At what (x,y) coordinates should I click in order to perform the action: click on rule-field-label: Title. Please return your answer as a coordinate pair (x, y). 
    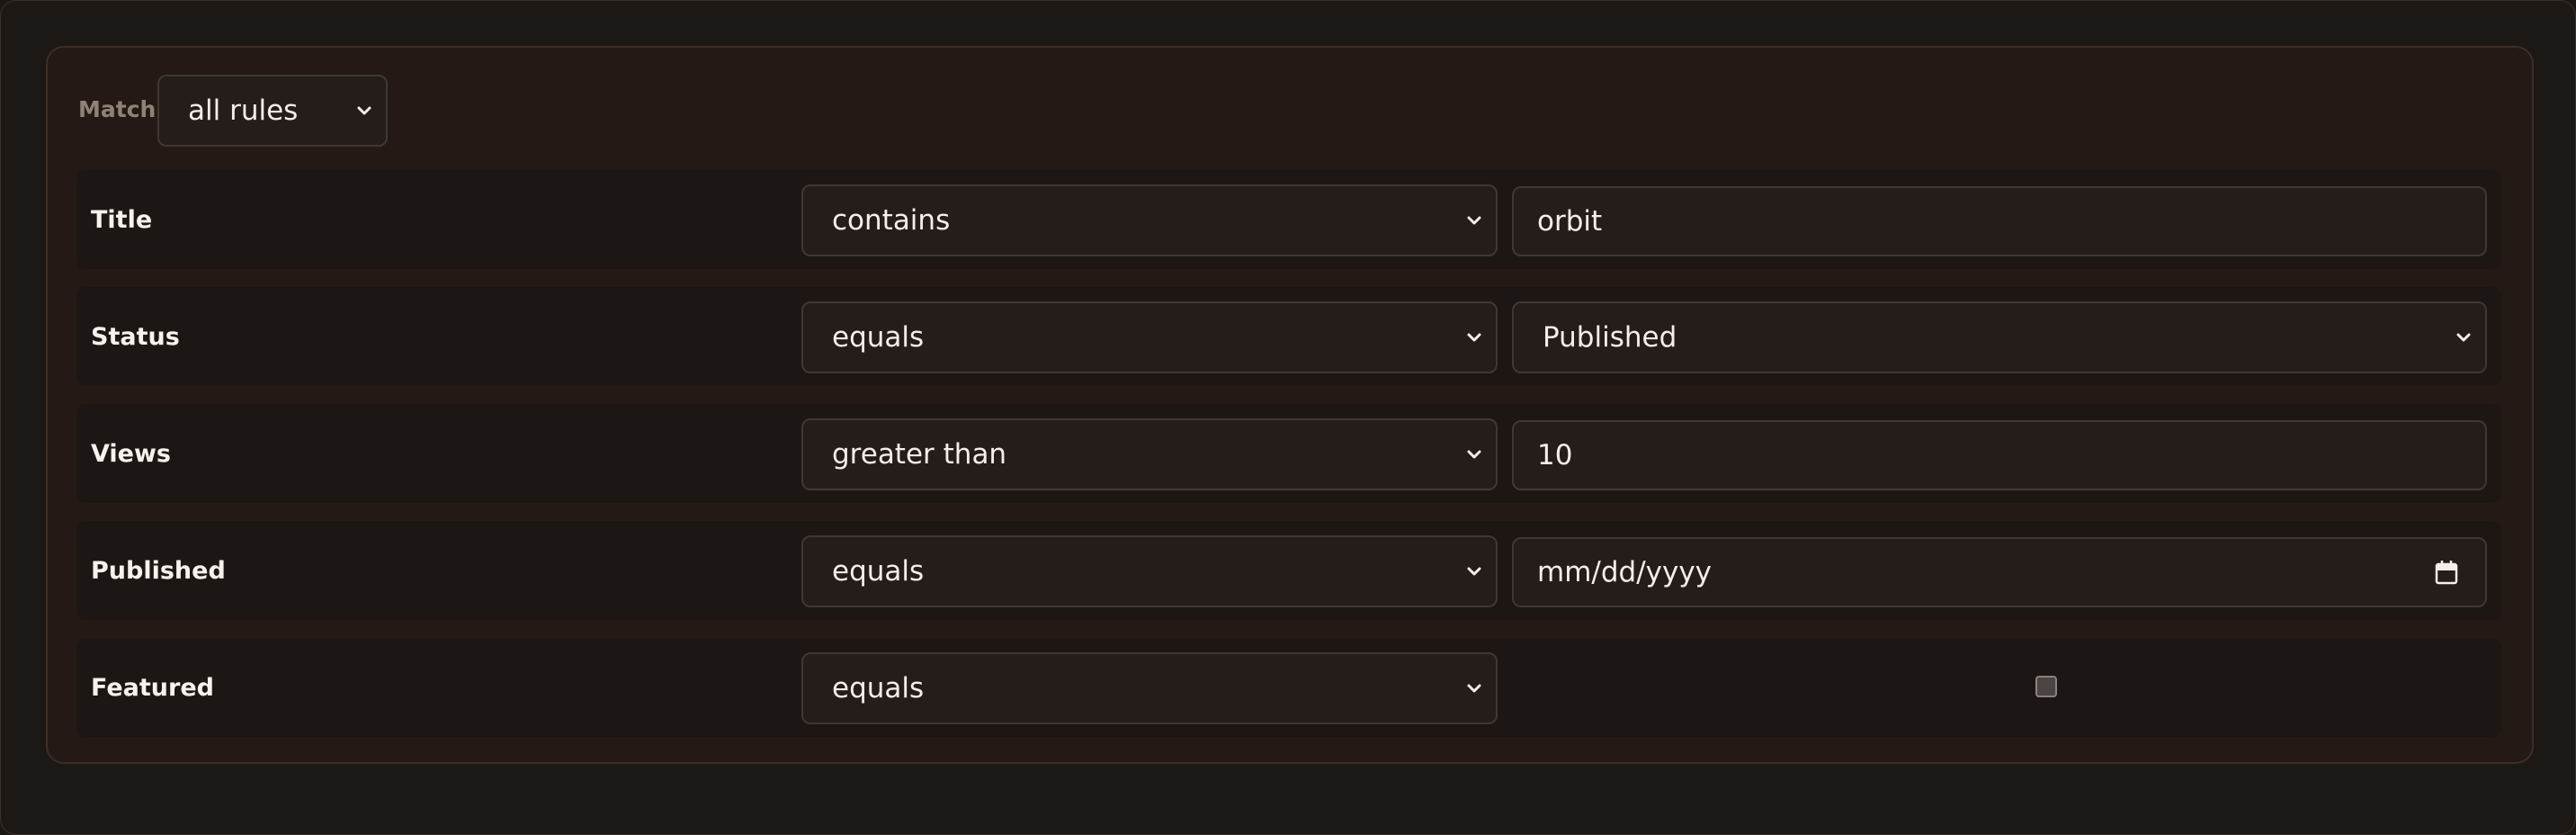
    Looking at the image, I should click on (122, 220).